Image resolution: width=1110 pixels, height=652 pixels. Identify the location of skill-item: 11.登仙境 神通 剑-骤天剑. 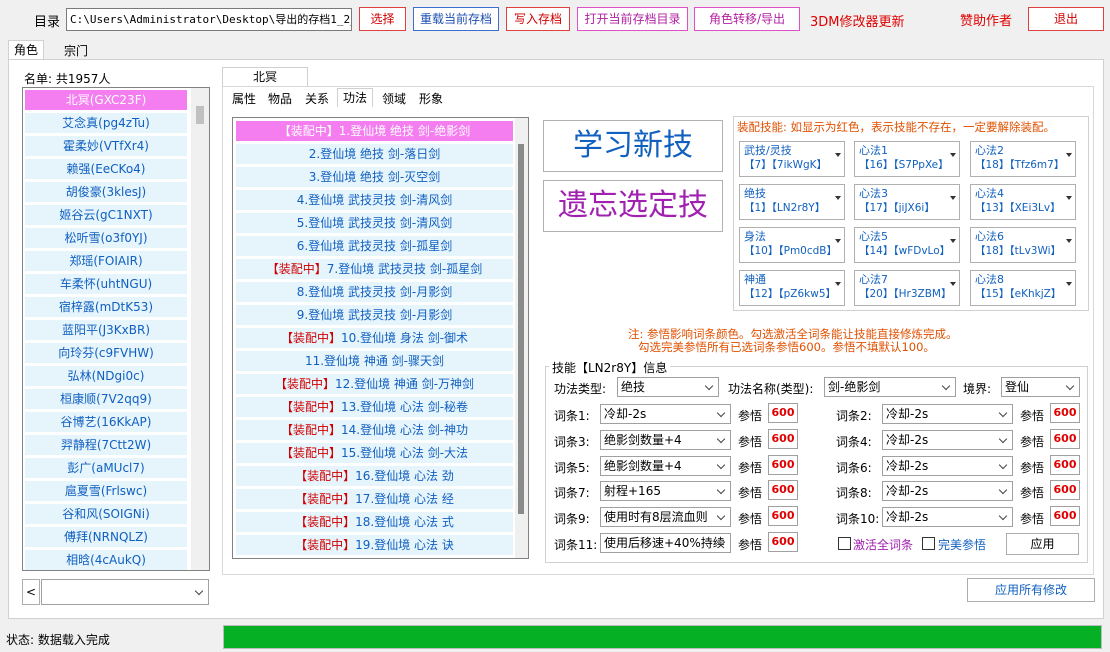
(374, 361).